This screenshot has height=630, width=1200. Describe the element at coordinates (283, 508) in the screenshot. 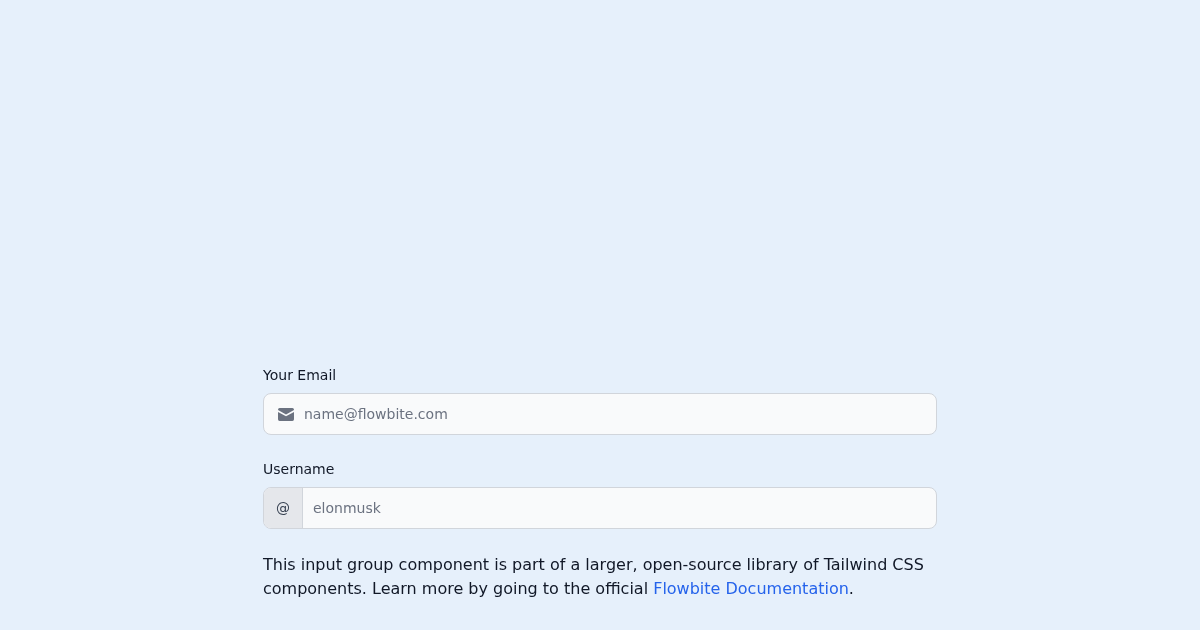

I see `at-sign: @` at that location.